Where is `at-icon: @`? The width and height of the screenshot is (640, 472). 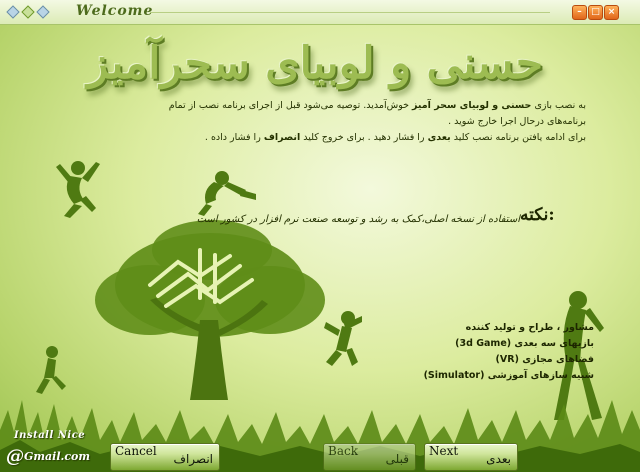 at-icon: @ is located at coordinates (15, 456).